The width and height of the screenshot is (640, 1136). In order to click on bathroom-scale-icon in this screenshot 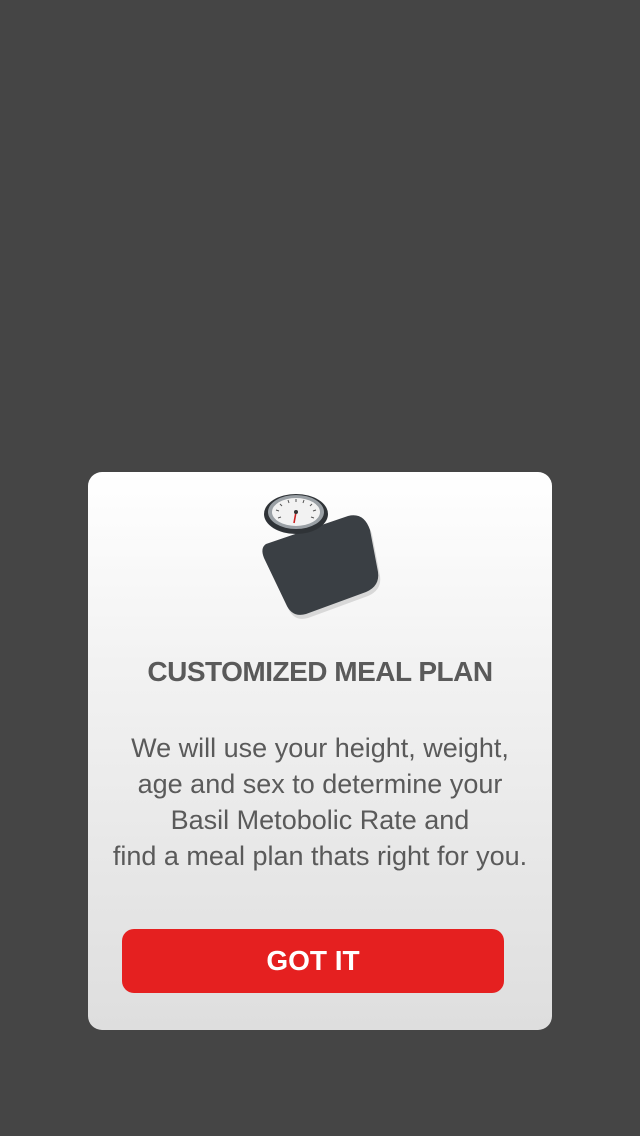, I will do `click(320, 555)`.